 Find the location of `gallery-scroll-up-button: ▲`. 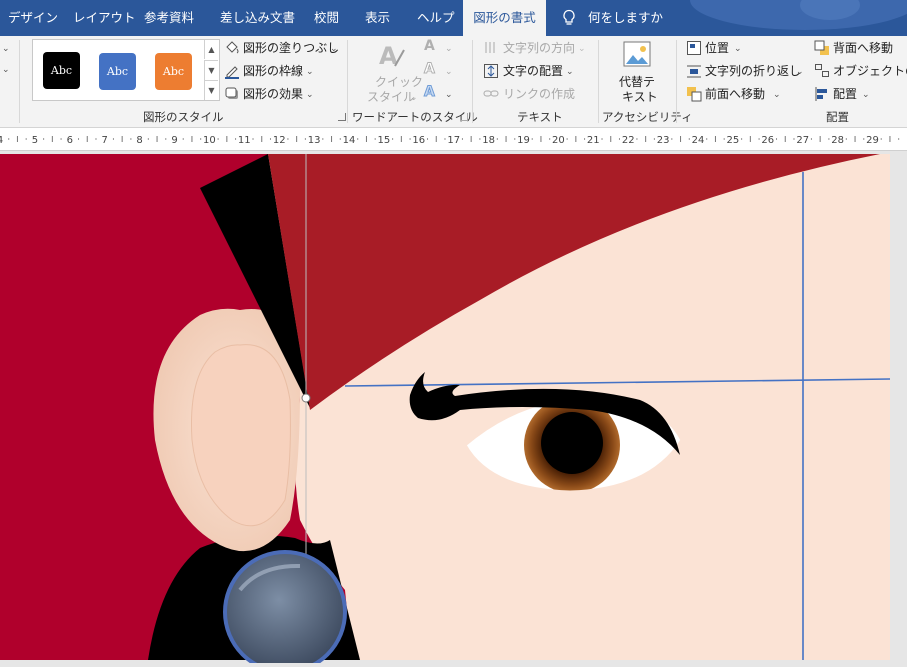

gallery-scroll-up-button: ▲ is located at coordinates (211, 49).